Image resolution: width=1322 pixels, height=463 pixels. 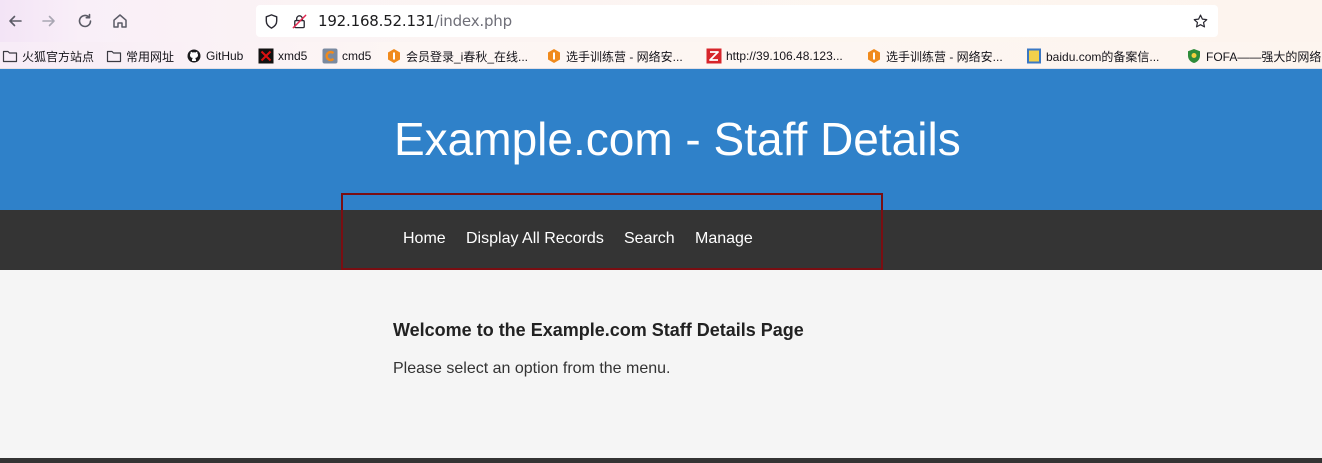 What do you see at coordinates (58, 56) in the screenshot?
I see `bookmark-label: 火狐官方站点` at bounding box center [58, 56].